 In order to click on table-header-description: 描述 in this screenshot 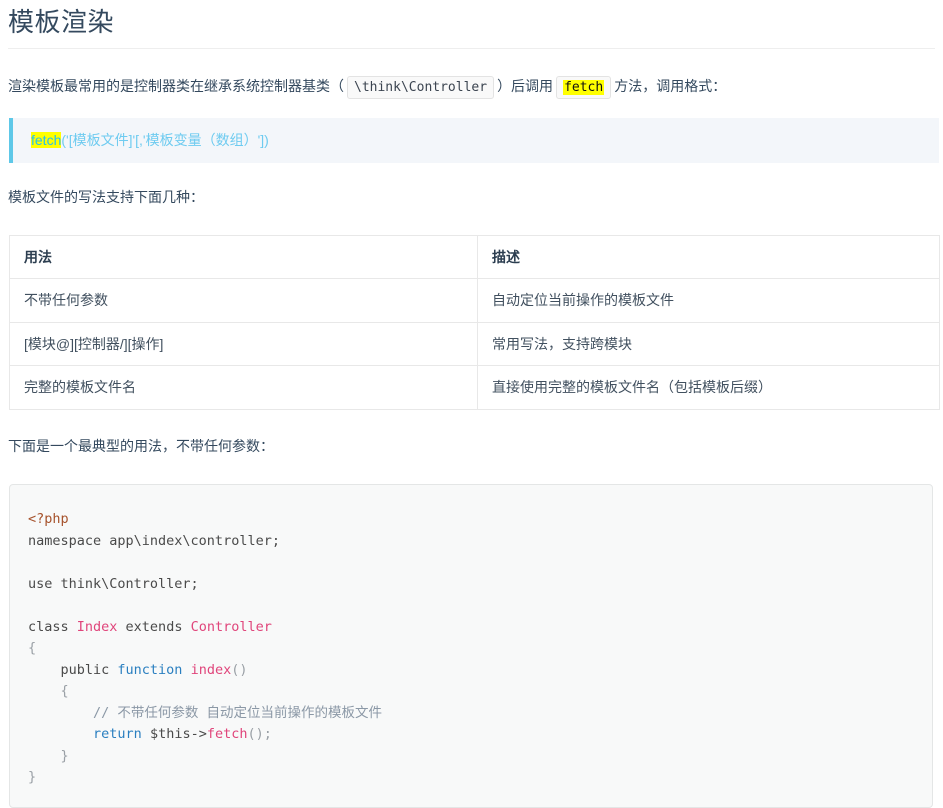, I will do `click(708, 257)`.